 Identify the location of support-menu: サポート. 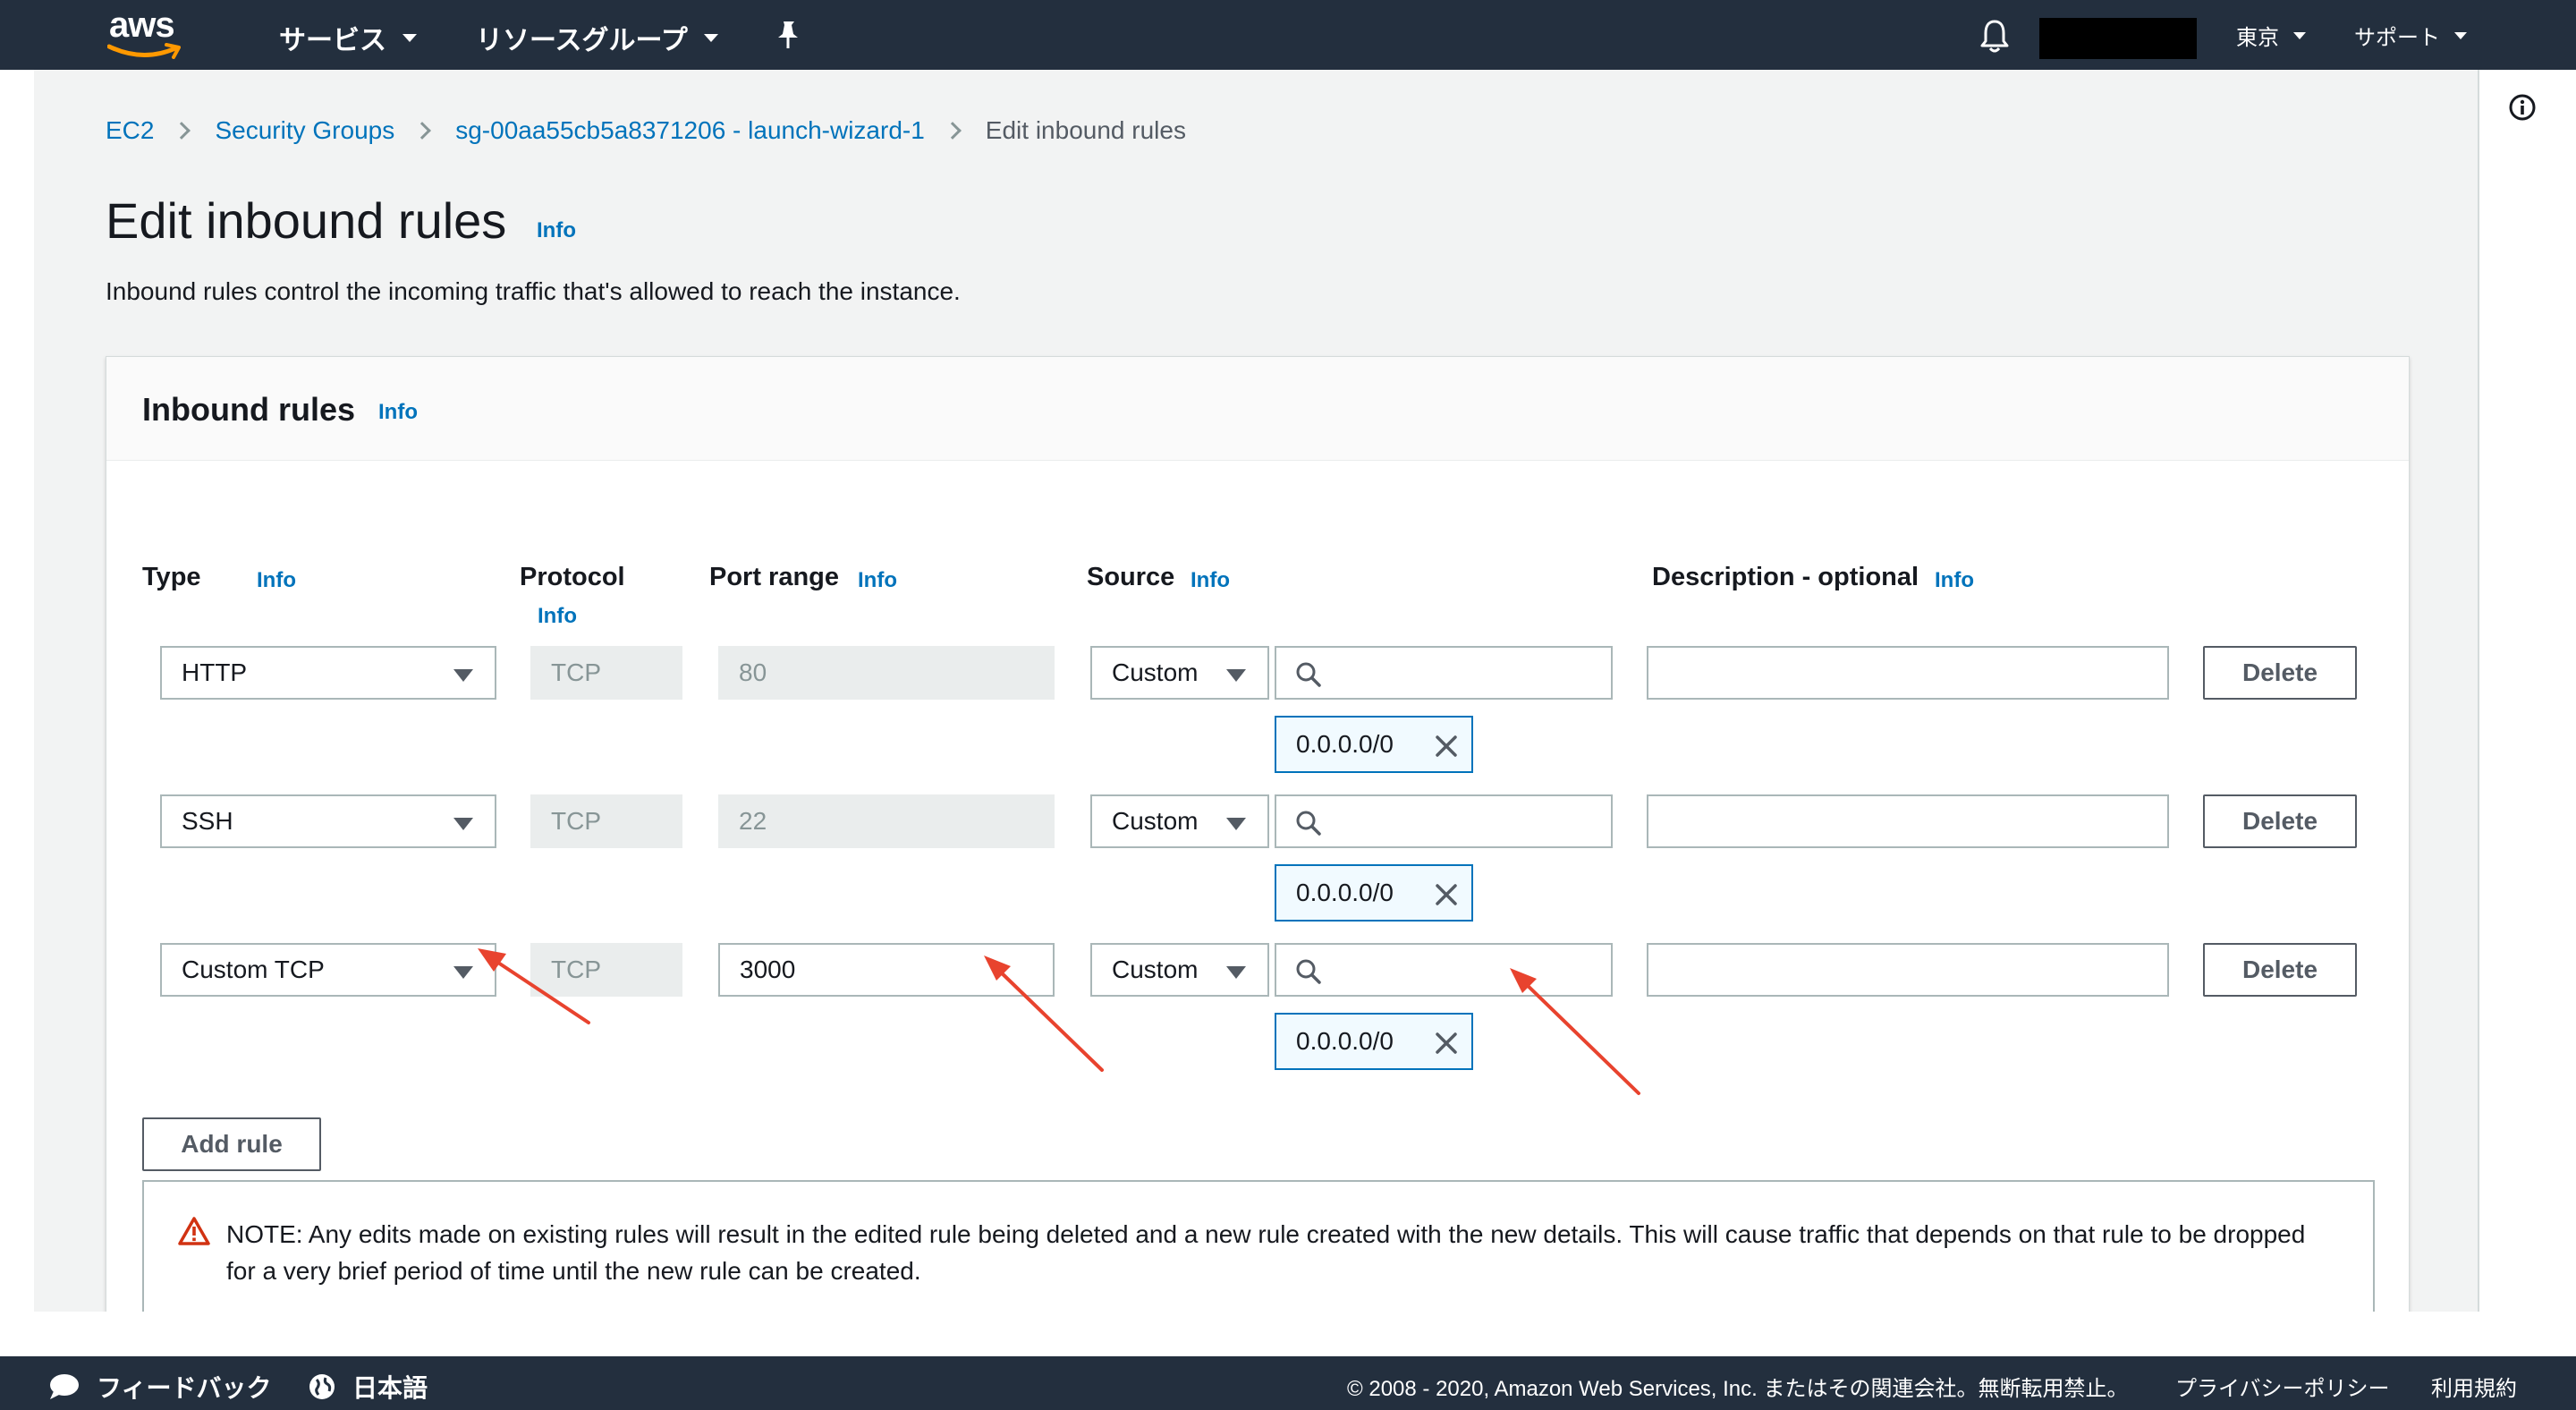
(2410, 35).